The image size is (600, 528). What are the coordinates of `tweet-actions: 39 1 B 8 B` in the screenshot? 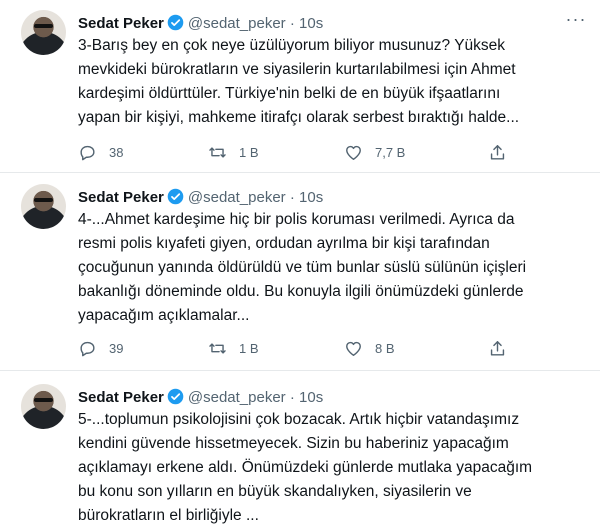 It's located at (298, 348).